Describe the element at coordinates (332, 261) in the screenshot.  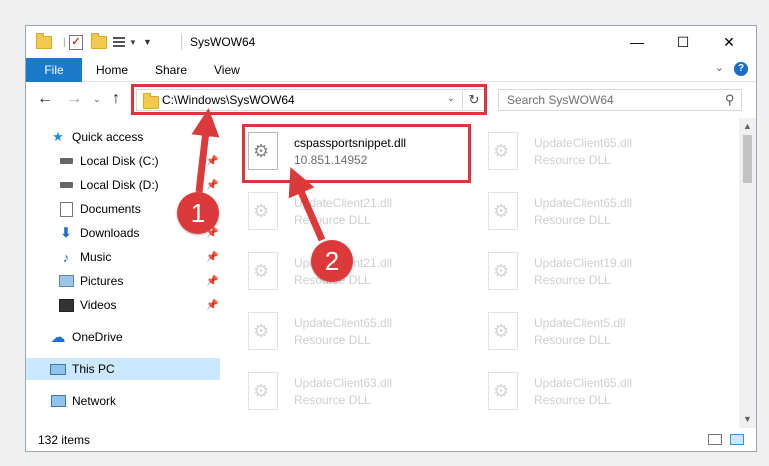
I see `step-2-badge: 2` at that location.